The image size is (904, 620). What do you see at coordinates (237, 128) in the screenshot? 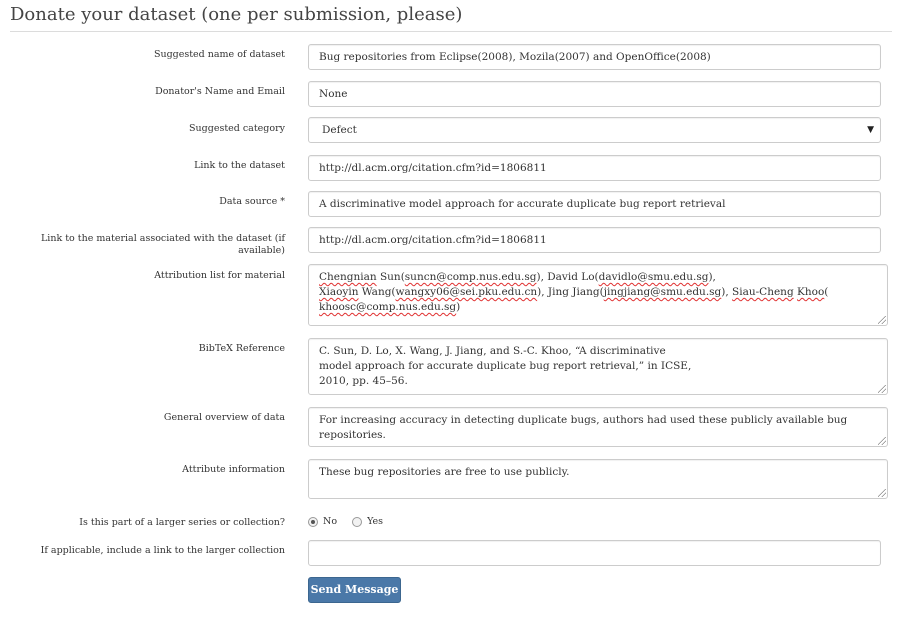
I see `category-label: Suggested category` at bounding box center [237, 128].